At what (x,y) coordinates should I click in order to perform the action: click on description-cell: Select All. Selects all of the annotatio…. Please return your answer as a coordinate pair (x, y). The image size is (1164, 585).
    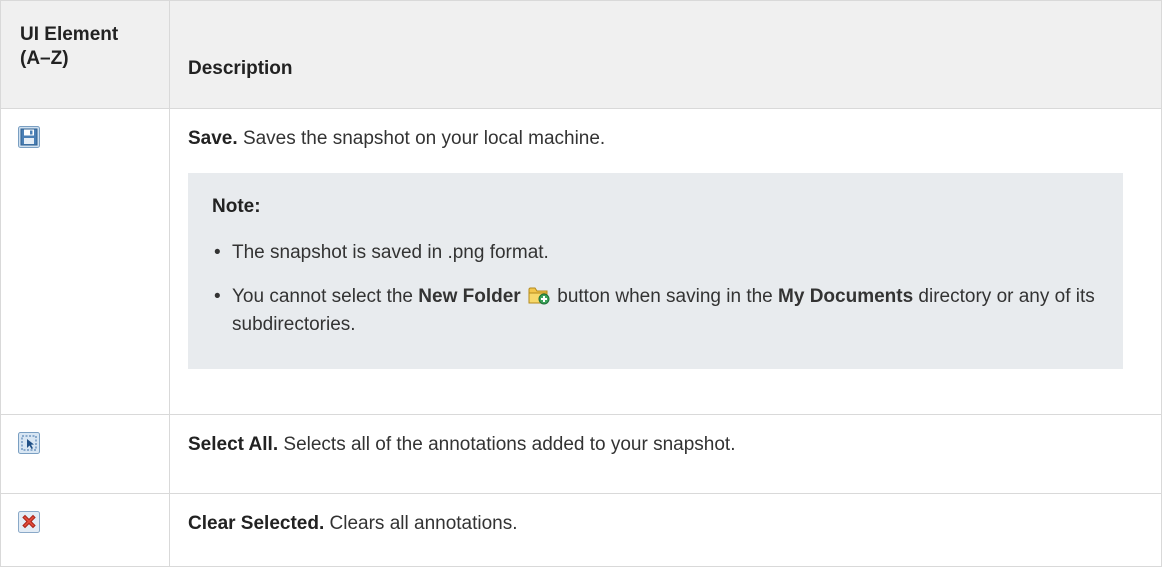
    Looking at the image, I should click on (665, 454).